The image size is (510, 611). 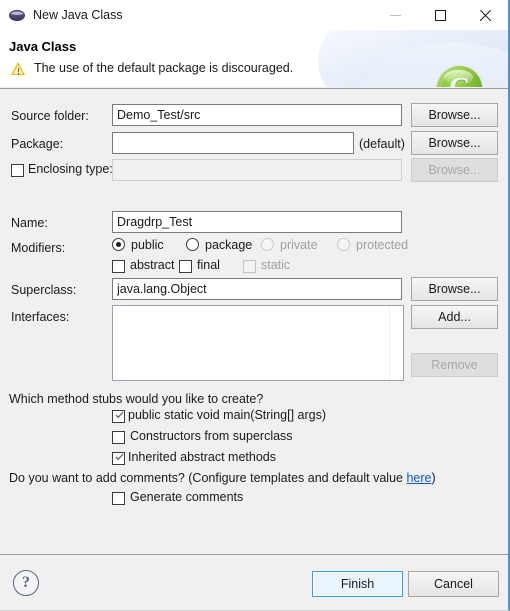 I want to click on modifier-label-private: private, so click(x=299, y=245).